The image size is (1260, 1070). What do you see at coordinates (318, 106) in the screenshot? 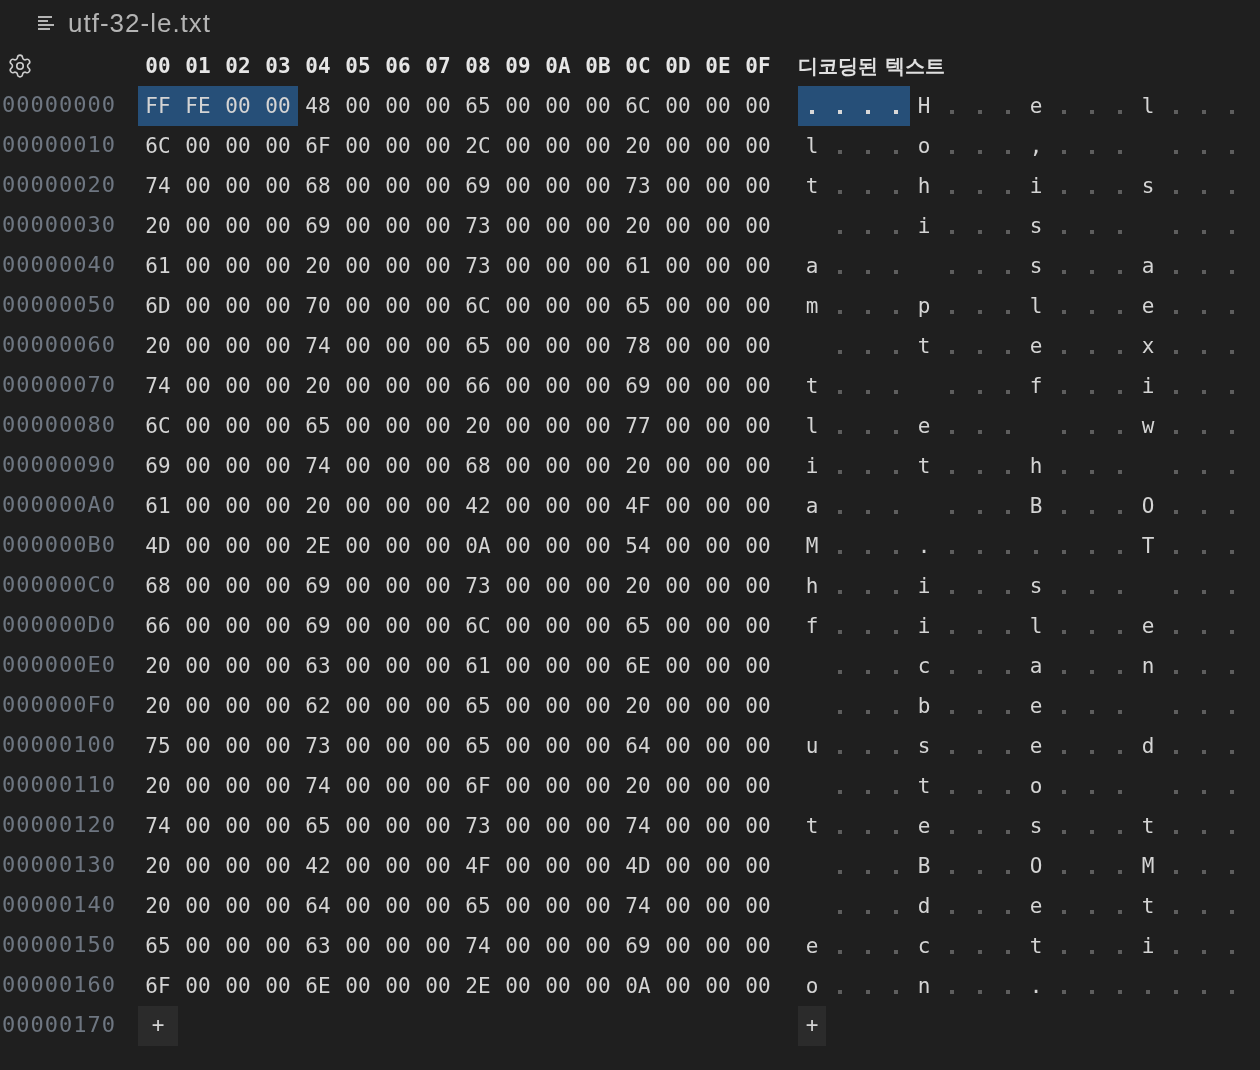
I see `hex-byte: 48` at bounding box center [318, 106].